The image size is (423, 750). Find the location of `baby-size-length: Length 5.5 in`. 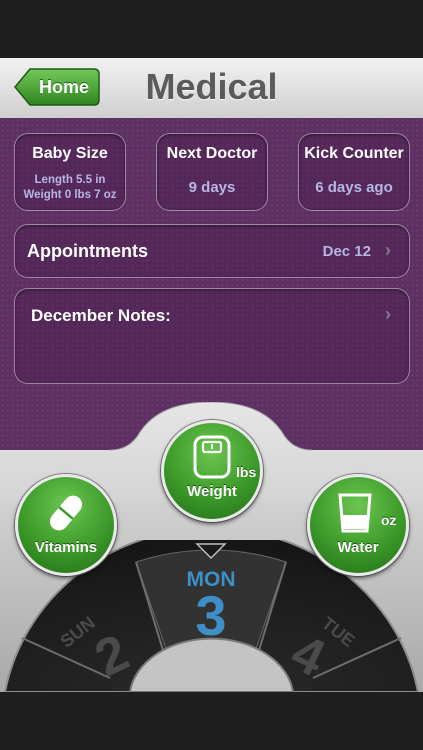

baby-size-length: Length 5.5 in is located at coordinates (70, 180).